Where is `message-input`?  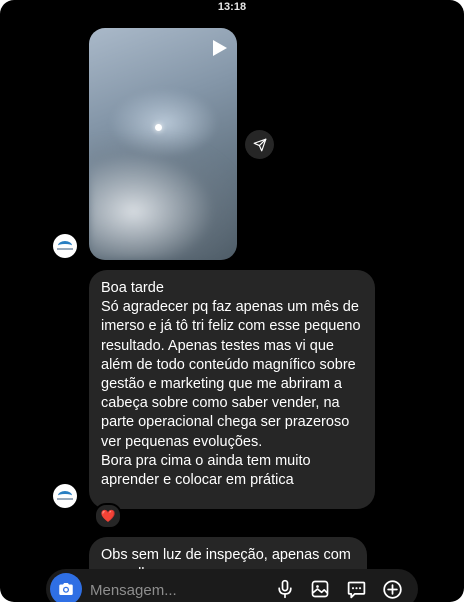 message-input is located at coordinates (180, 590).